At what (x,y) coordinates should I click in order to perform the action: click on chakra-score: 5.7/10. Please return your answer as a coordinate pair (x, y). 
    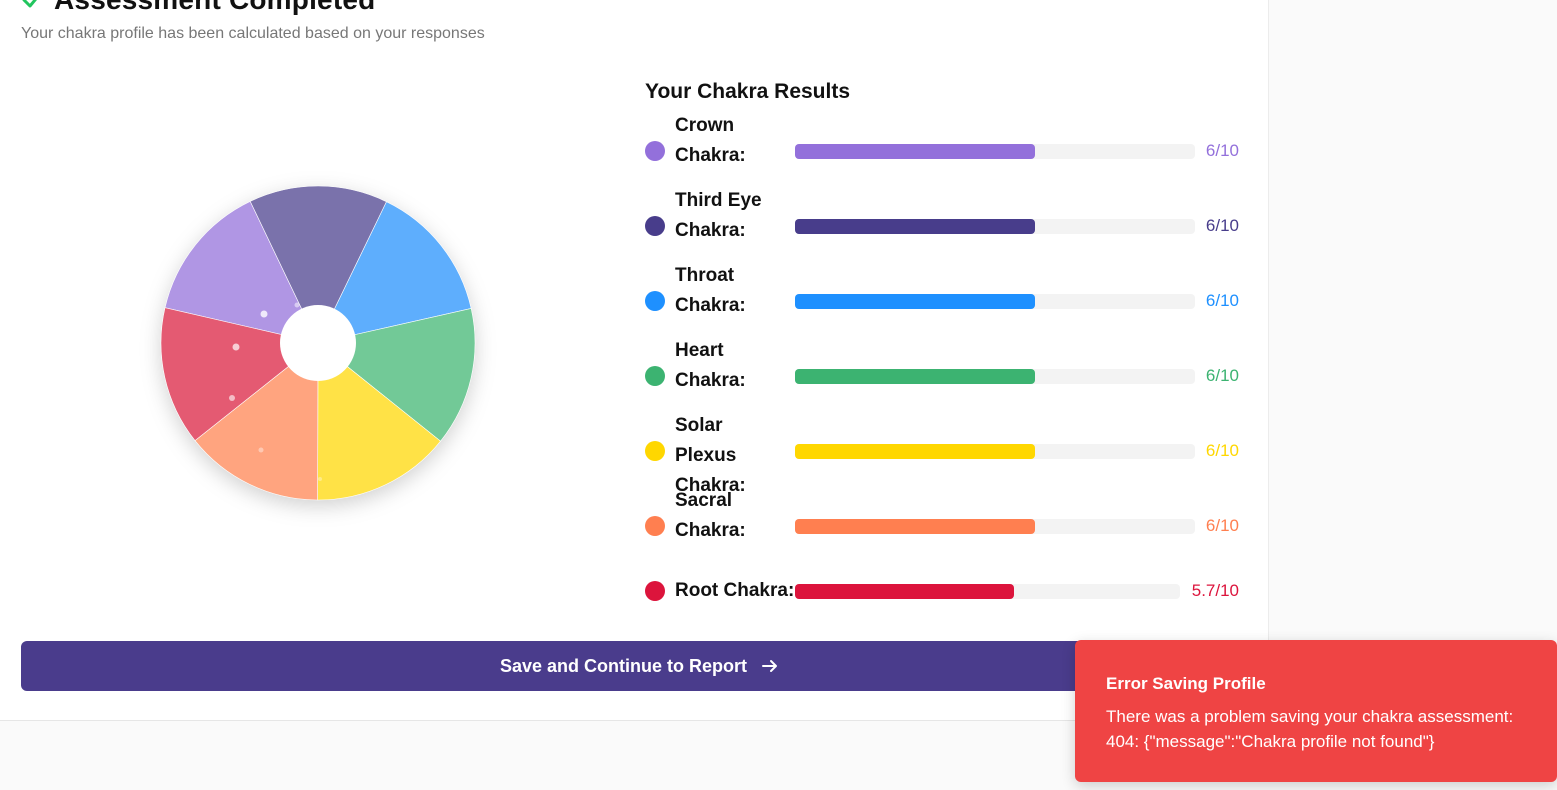
    Looking at the image, I should click on (1215, 590).